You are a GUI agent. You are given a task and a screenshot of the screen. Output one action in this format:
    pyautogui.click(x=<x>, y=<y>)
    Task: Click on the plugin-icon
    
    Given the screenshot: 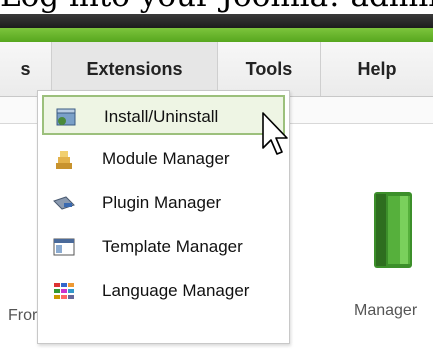 What is the action you would take?
    pyautogui.click(x=64, y=203)
    